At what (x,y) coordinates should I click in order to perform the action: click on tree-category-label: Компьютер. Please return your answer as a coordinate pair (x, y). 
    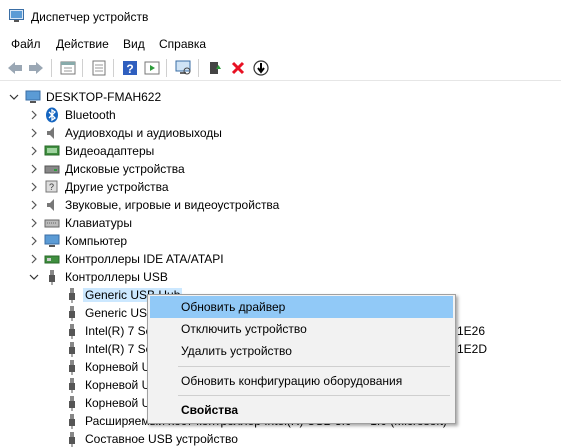
    Looking at the image, I should click on (96, 241).